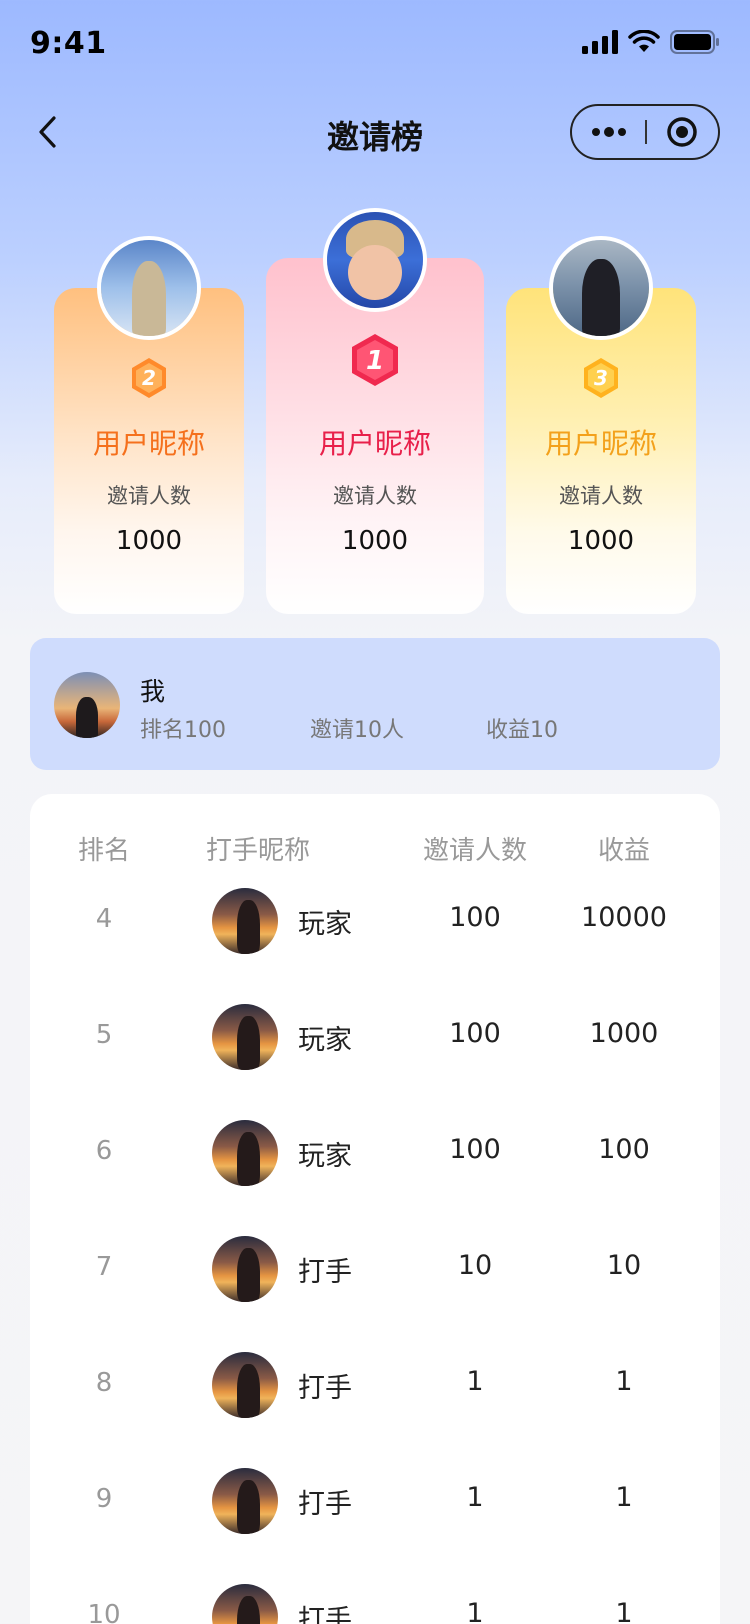  Describe the element at coordinates (104, 1151) in the screenshot. I see `row-rank: 6` at that location.